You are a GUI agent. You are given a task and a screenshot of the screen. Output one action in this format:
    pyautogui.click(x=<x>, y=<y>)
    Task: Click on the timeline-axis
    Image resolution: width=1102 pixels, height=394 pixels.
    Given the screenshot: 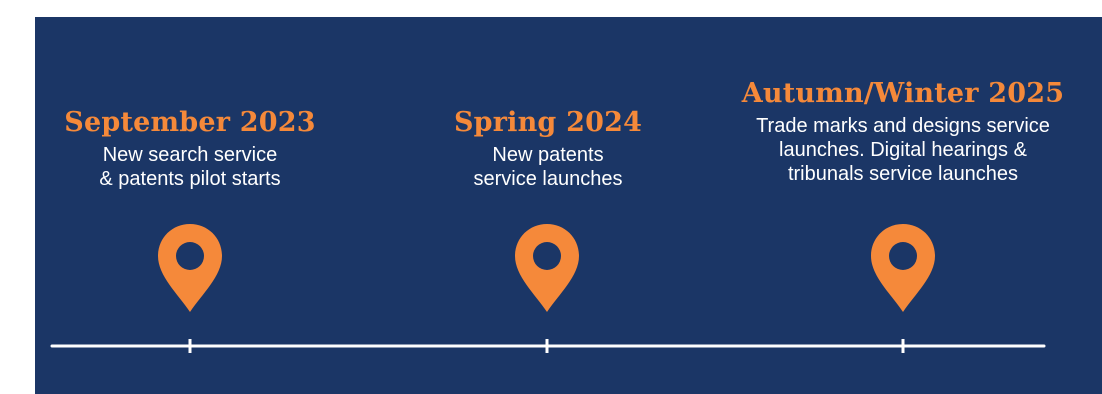 What is the action you would take?
    pyautogui.click(x=548, y=346)
    